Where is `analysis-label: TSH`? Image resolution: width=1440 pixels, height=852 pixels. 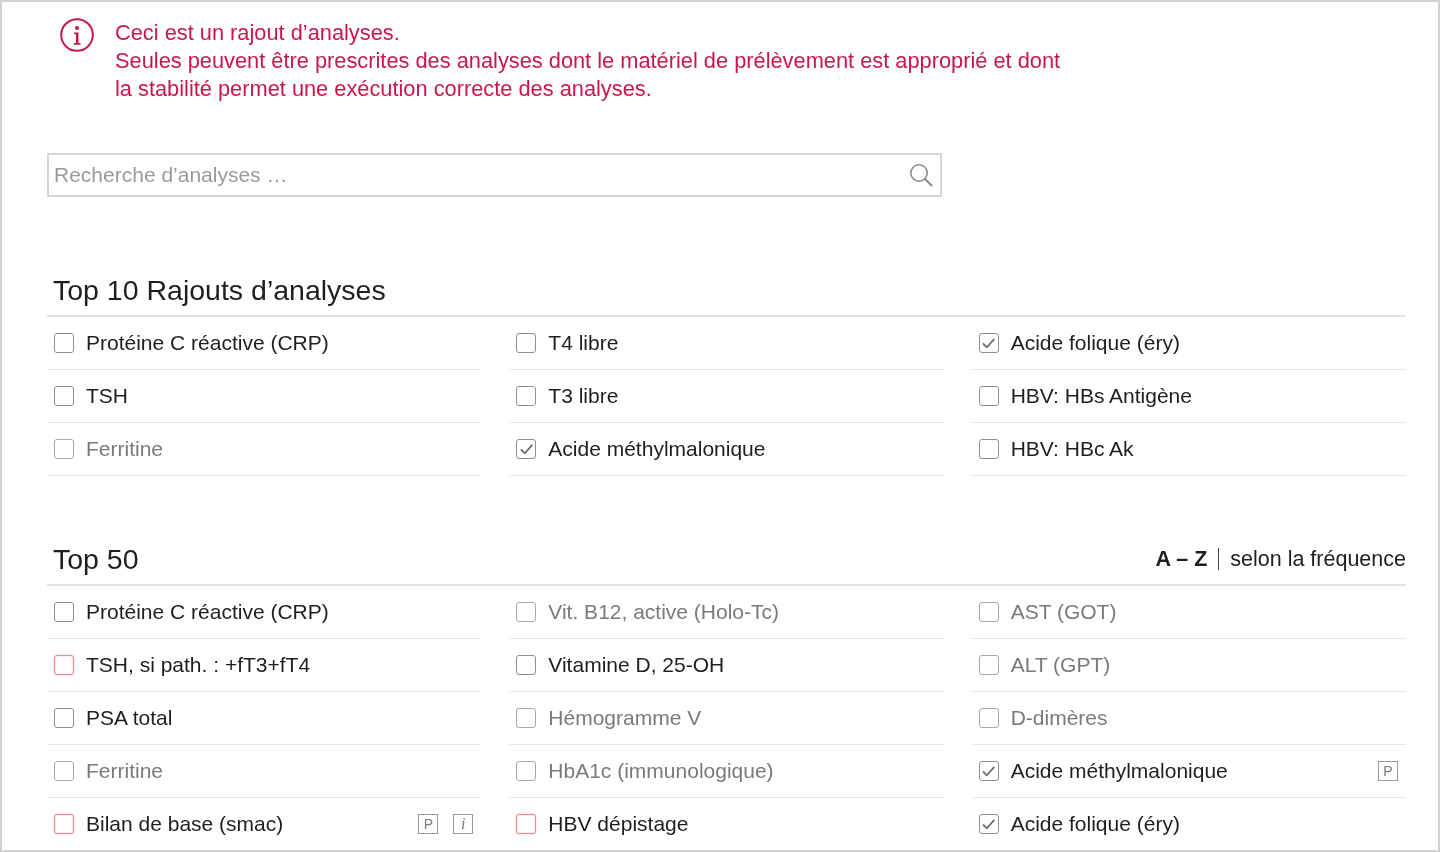
analysis-label: TSH is located at coordinates (107, 396).